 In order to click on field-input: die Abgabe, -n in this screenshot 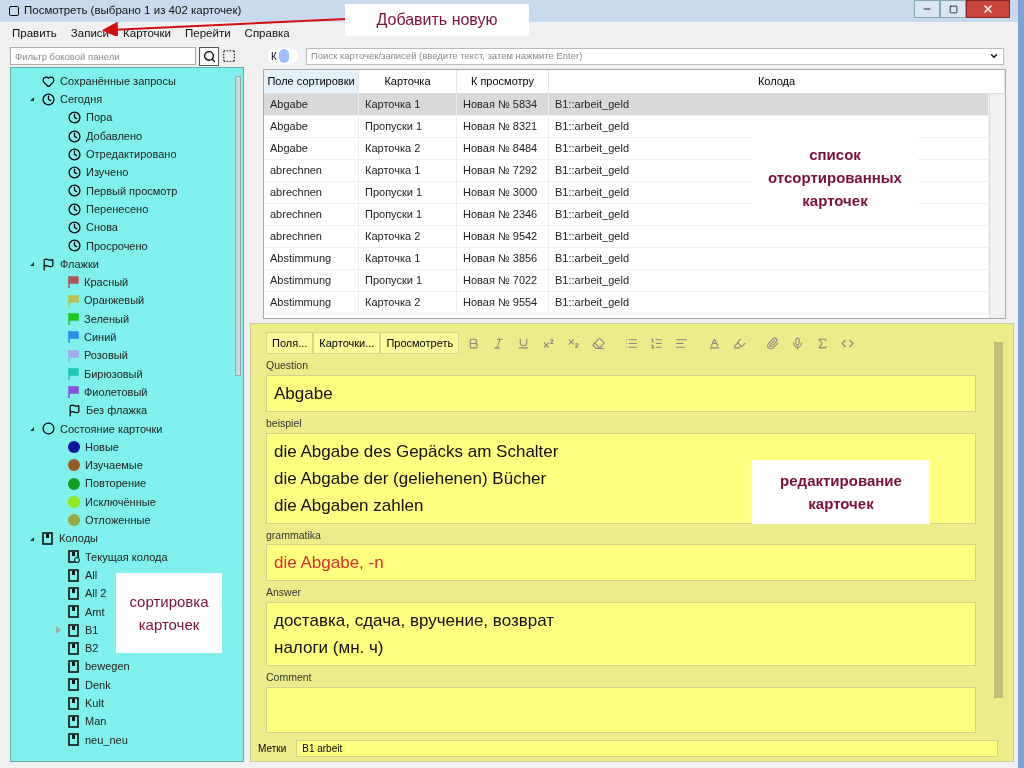, I will do `click(621, 563)`.